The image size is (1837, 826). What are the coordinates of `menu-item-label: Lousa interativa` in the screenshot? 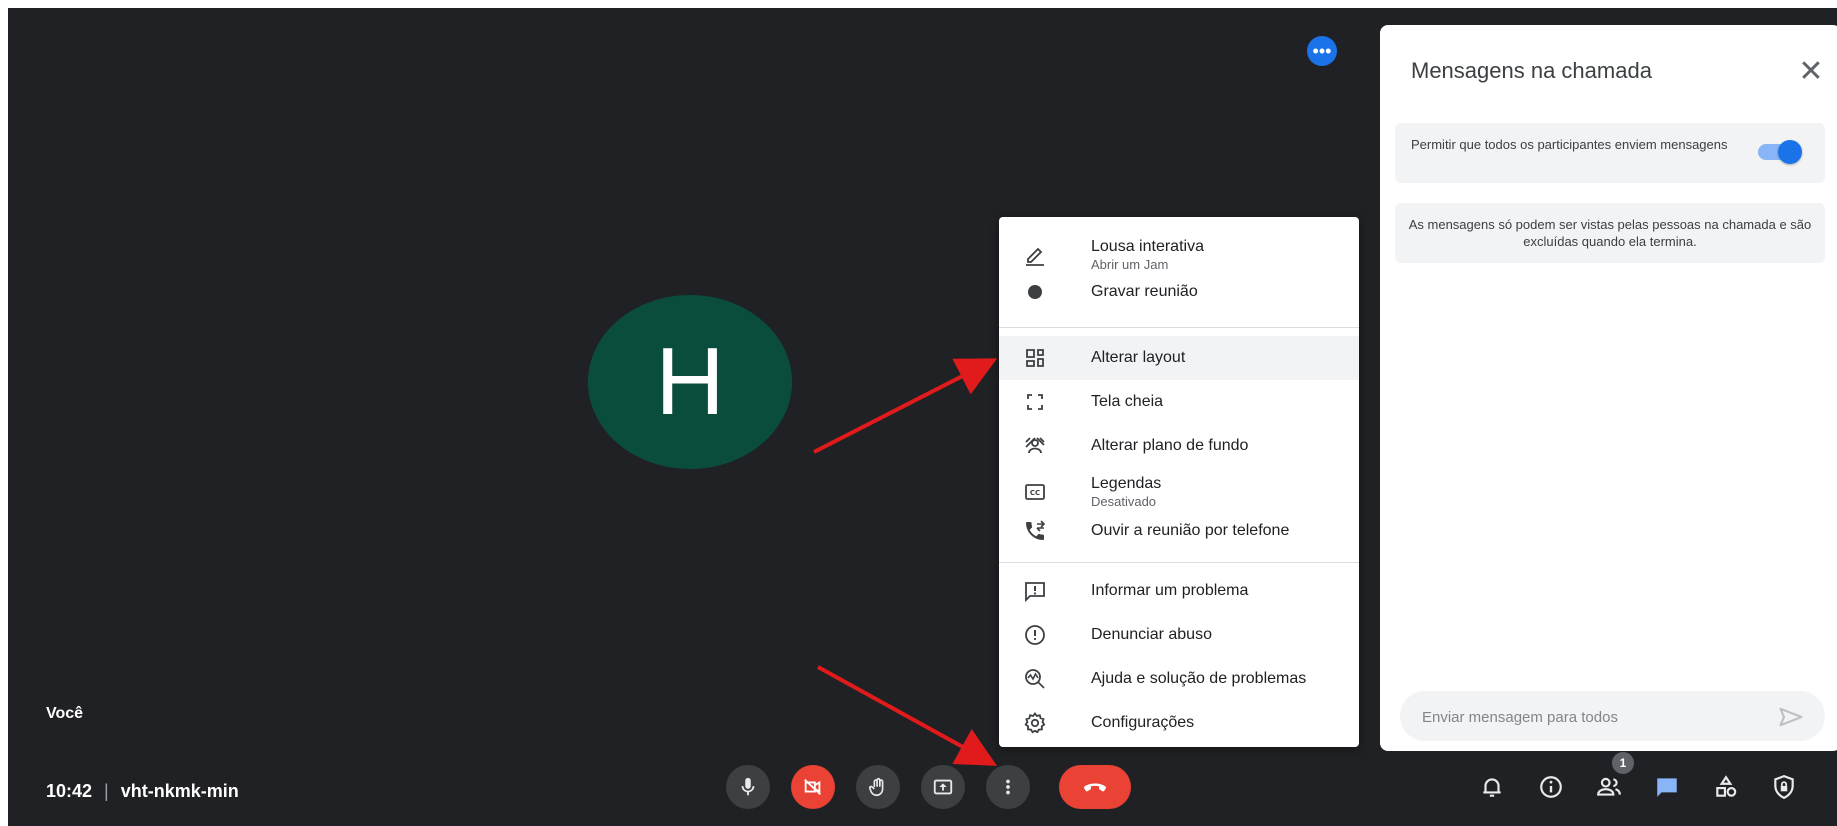 It's located at (1147, 246).